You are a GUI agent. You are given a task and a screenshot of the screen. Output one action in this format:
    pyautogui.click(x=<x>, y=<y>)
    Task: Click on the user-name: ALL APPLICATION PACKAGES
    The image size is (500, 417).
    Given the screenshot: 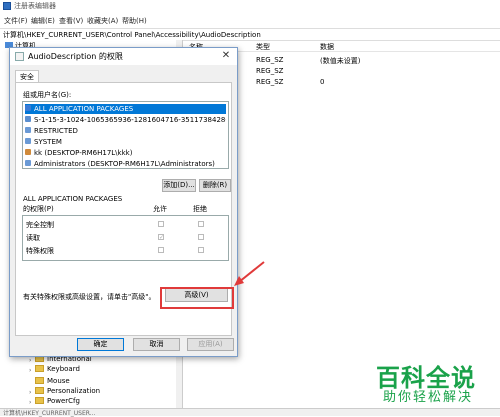 What is the action you would take?
    pyautogui.click(x=84, y=109)
    